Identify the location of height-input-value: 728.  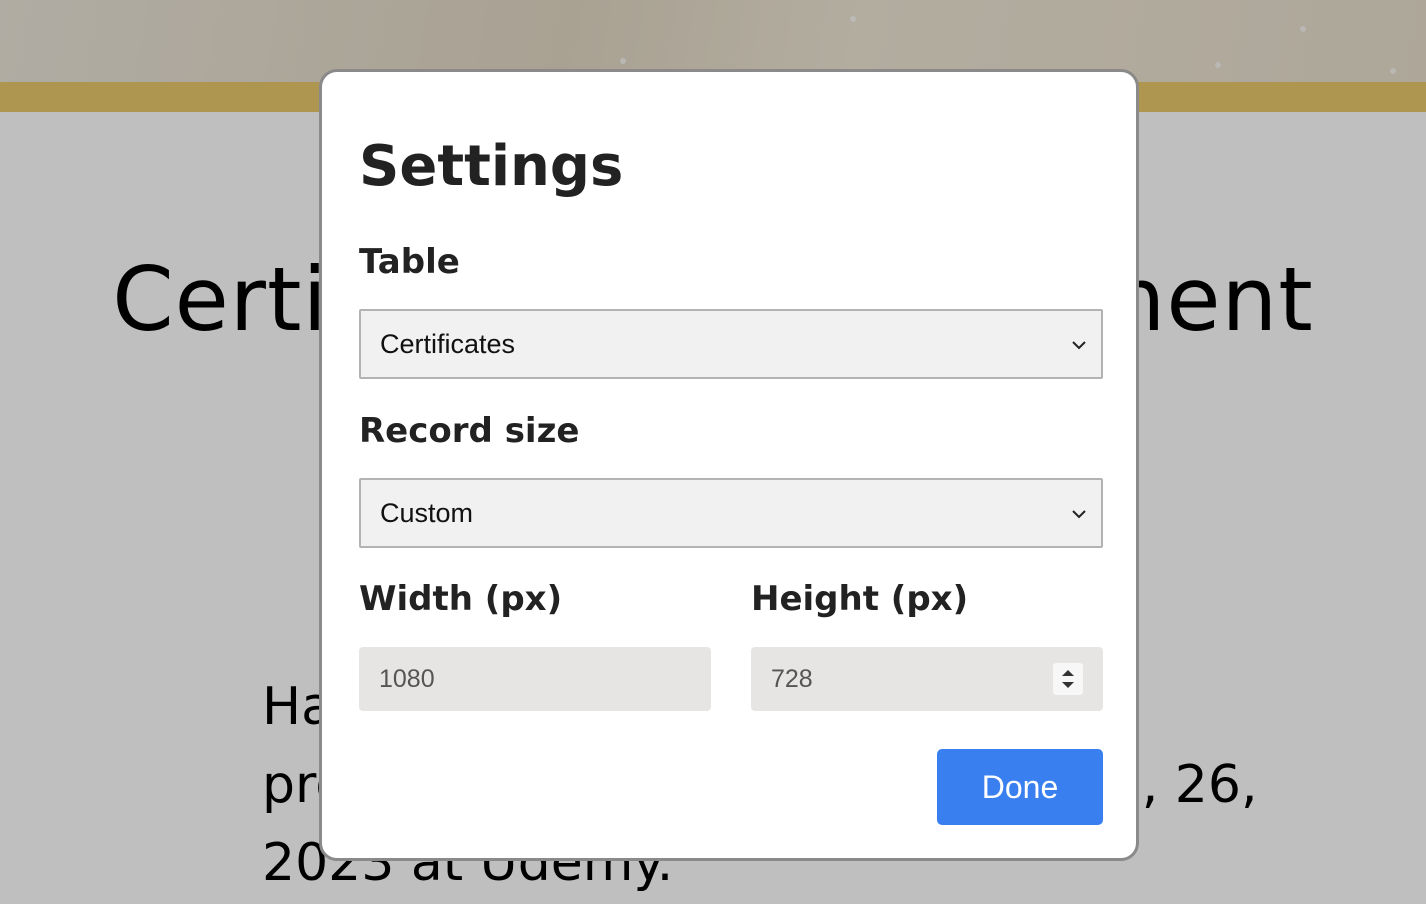
(792, 679).